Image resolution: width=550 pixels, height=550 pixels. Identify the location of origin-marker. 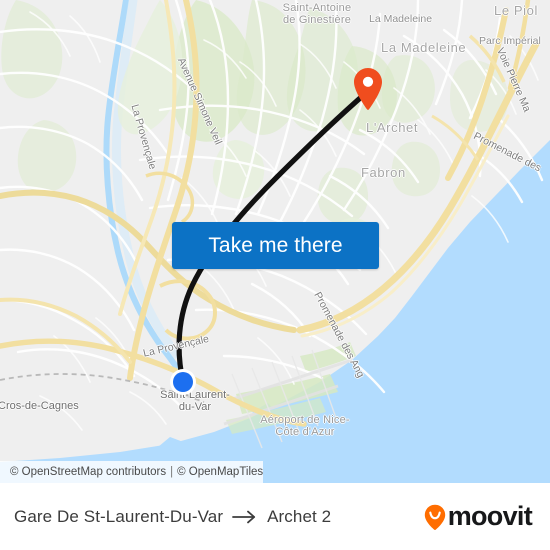
(183, 382).